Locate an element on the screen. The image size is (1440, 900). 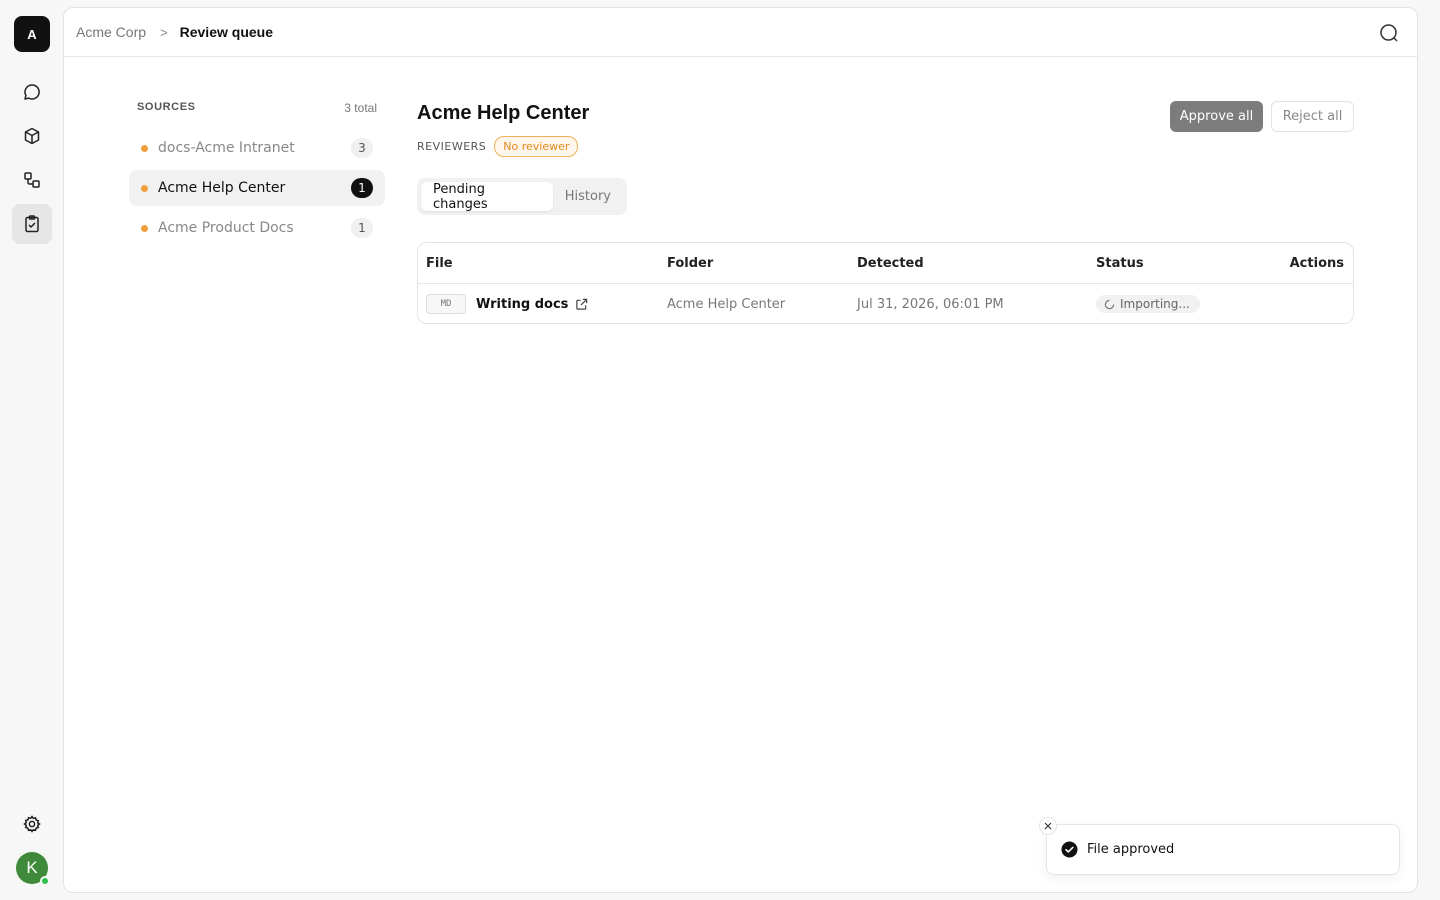
breadcrumb: Acme Corp > Review queue is located at coordinates (740, 32).